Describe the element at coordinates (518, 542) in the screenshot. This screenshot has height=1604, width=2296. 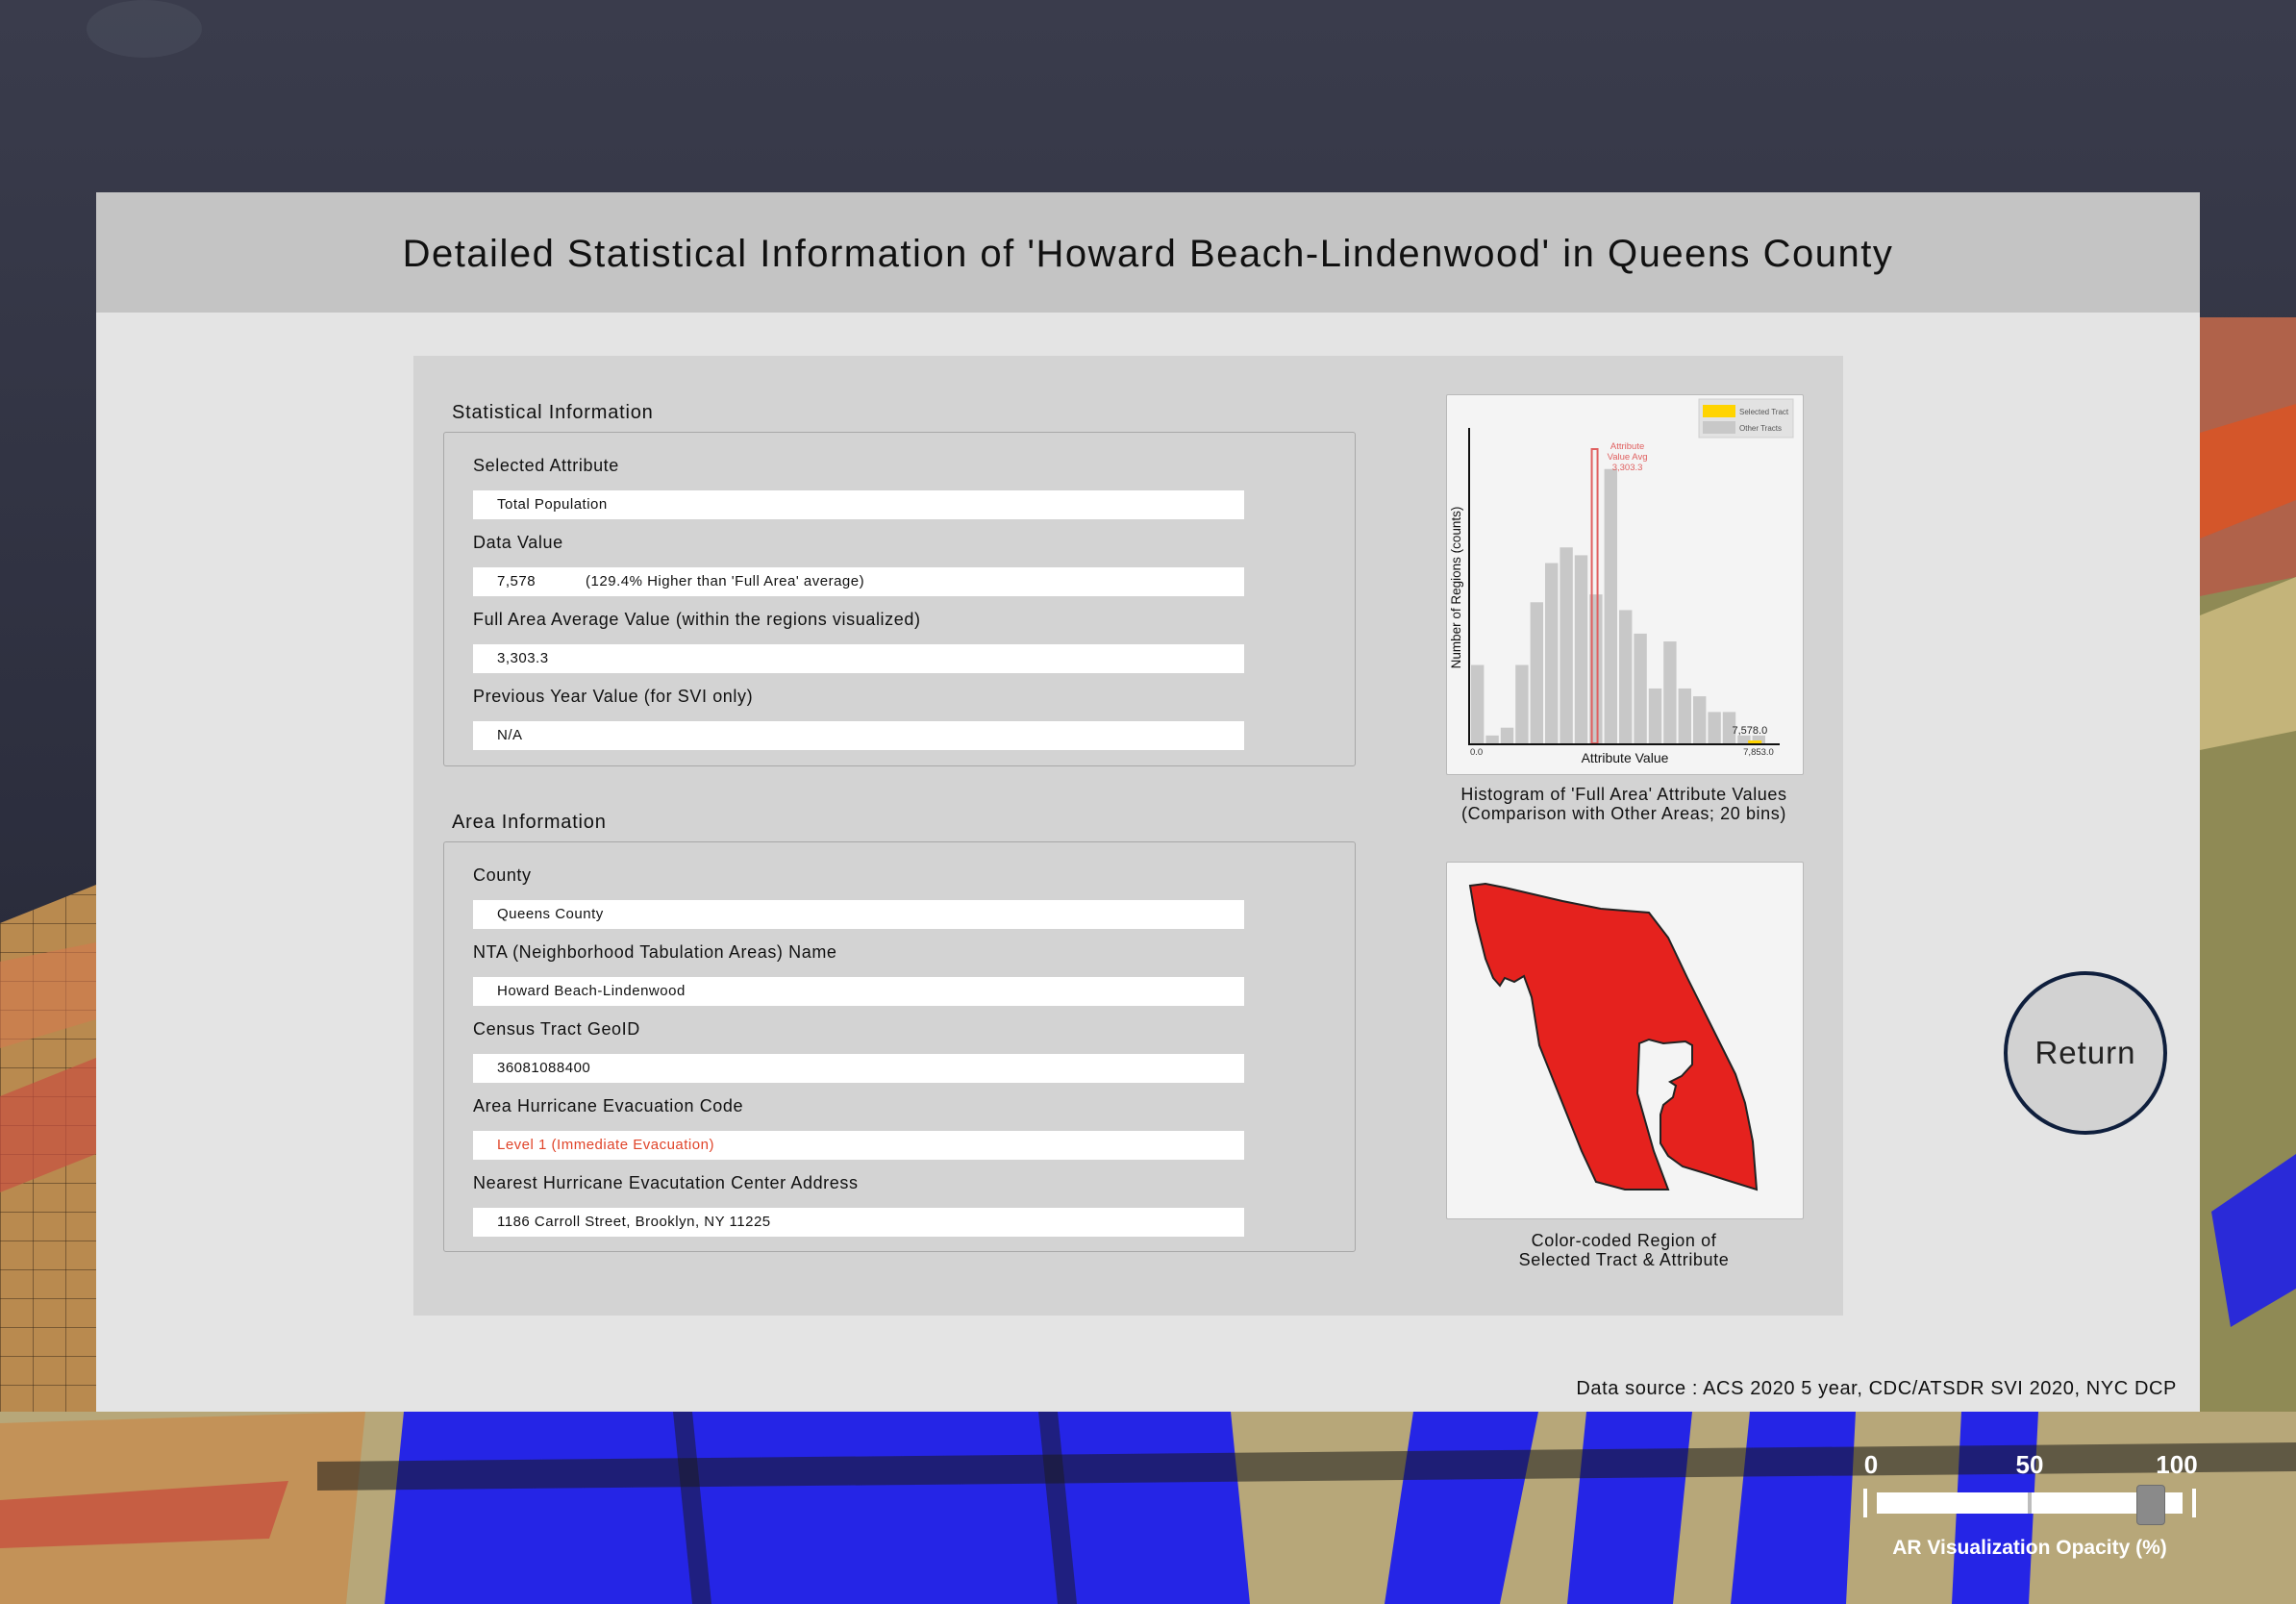
I see `data-value-label: Data Value` at that location.